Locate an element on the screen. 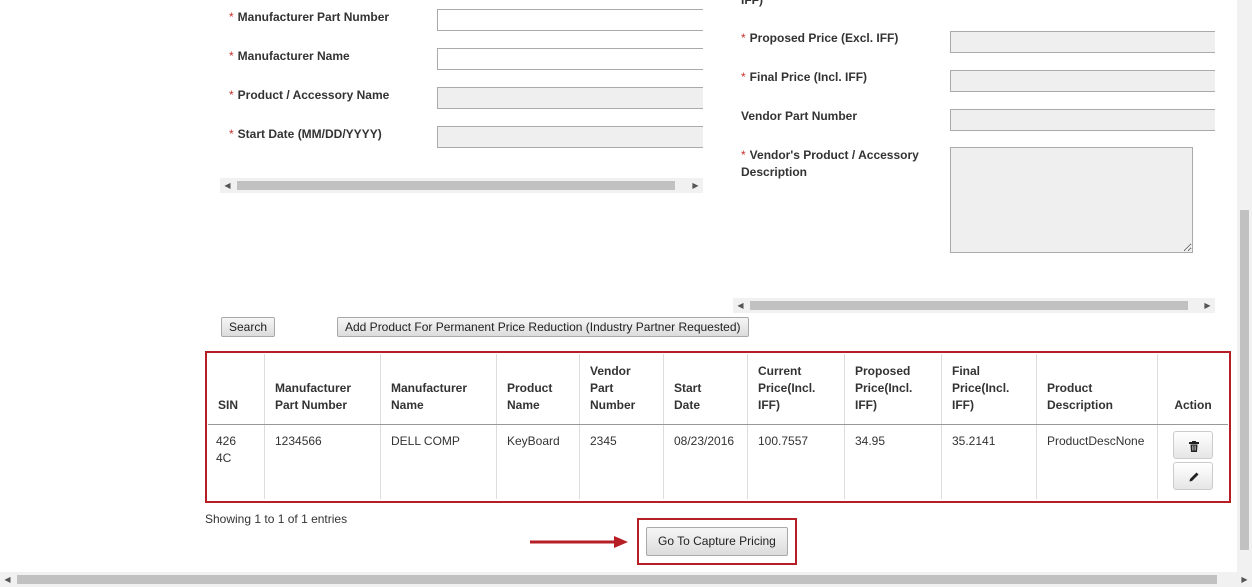  arrow-right-icon is located at coordinates (579, 542).